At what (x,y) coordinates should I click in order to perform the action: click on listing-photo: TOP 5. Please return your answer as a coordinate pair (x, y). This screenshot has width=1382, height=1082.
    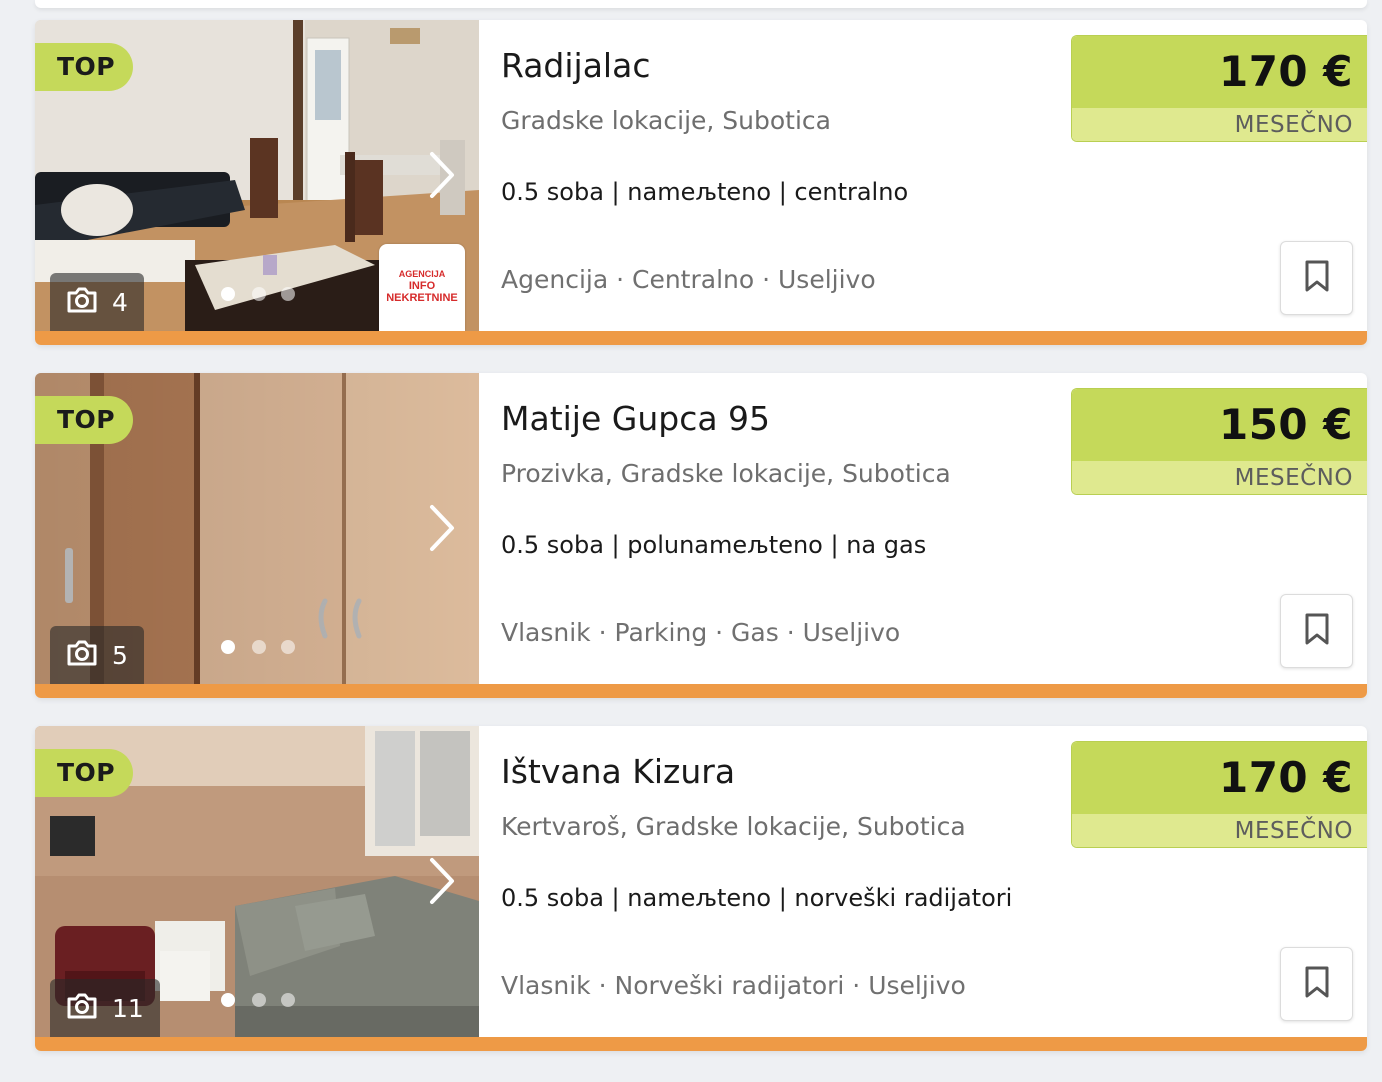
    Looking at the image, I should click on (257, 528).